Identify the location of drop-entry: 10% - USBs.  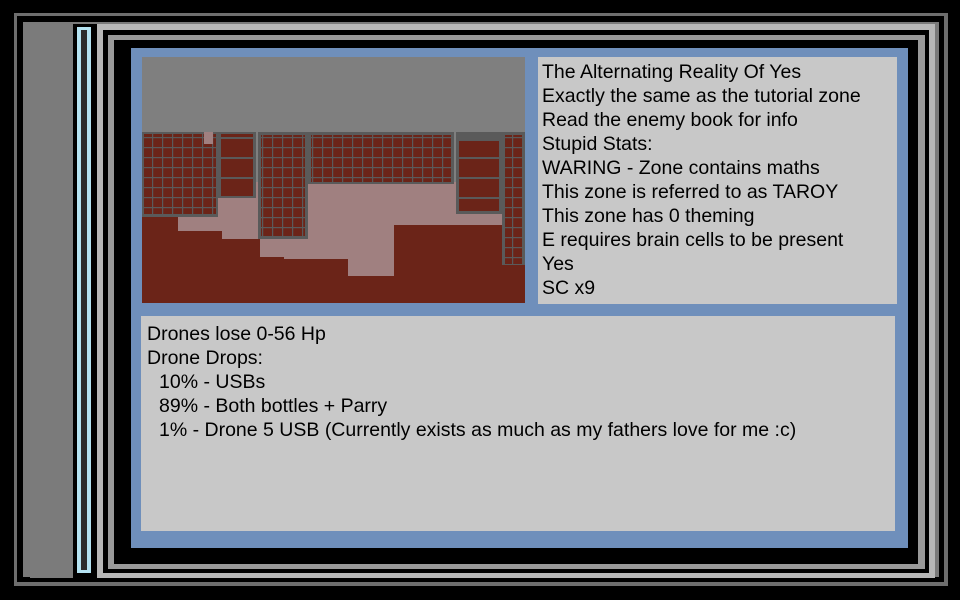
(212, 382).